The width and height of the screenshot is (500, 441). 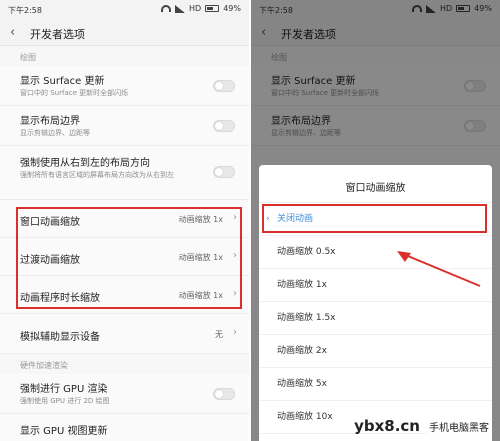 What do you see at coordinates (375, 384) in the screenshot?
I see `option-5x: 动画缩放 5x` at bounding box center [375, 384].